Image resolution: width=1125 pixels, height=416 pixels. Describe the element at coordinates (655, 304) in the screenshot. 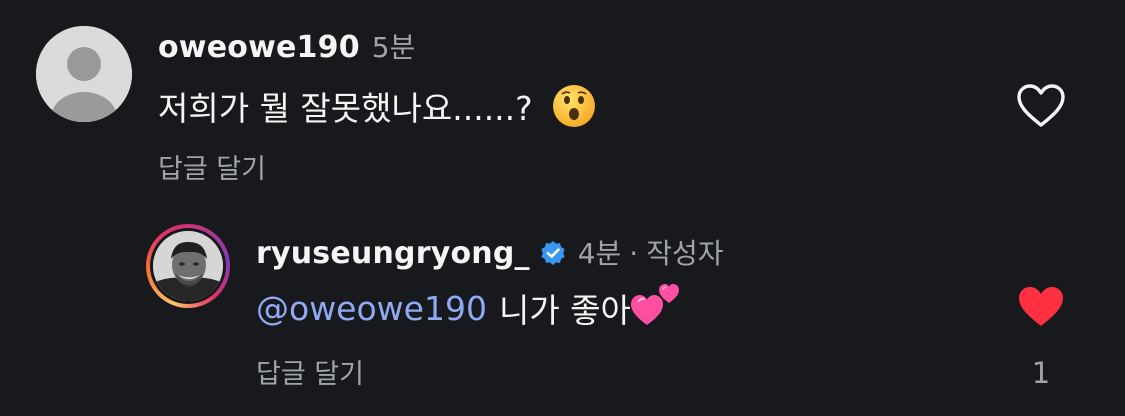

I see `two-hearts-icon` at that location.